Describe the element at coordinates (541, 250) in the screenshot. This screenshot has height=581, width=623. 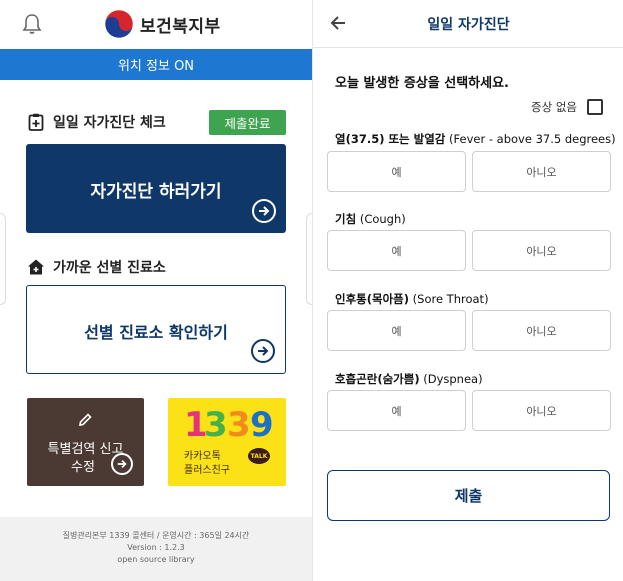
I see `cough-no-button: 아니오` at that location.